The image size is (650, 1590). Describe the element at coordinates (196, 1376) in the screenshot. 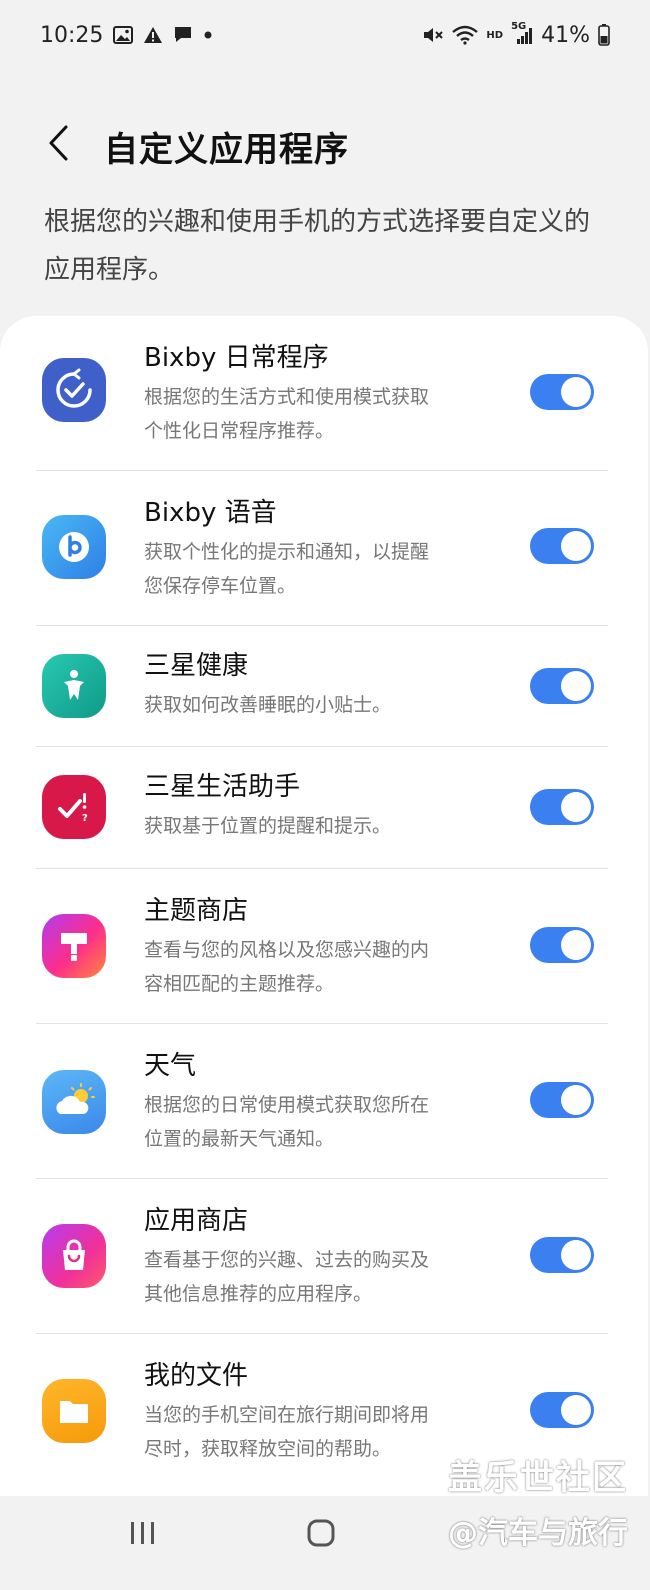

I see `app-name: 我的文件` at that location.